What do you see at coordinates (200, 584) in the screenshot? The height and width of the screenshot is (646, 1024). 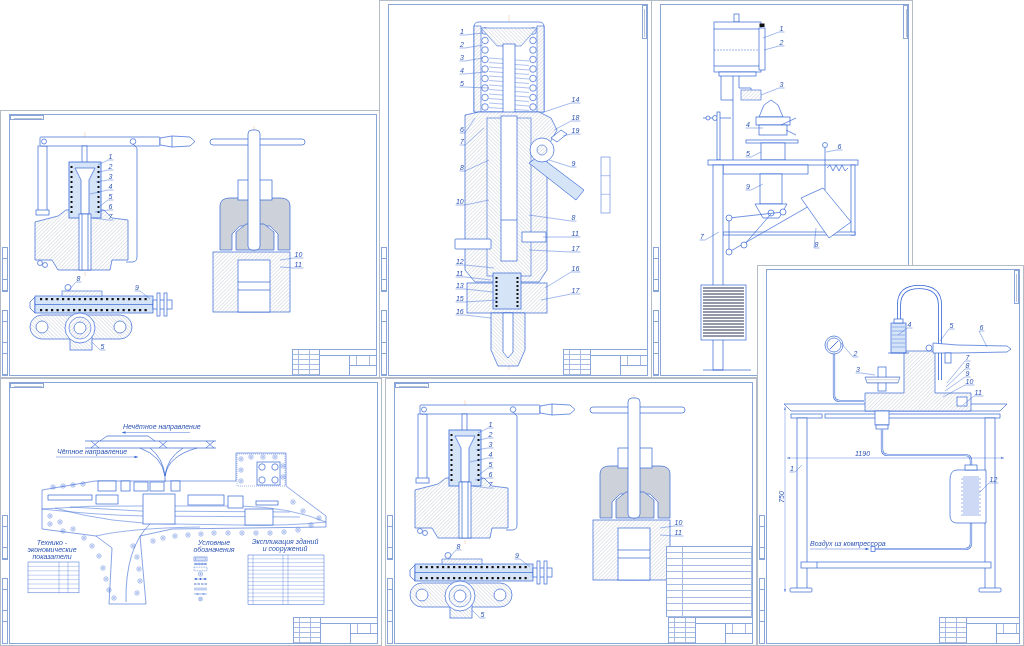 I see `dashed-line-icon` at bounding box center [200, 584].